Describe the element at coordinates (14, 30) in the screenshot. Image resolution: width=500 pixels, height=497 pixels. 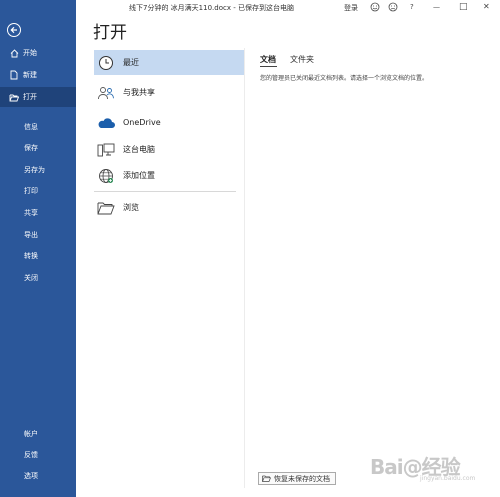
I see `back-arrow-icon` at that location.